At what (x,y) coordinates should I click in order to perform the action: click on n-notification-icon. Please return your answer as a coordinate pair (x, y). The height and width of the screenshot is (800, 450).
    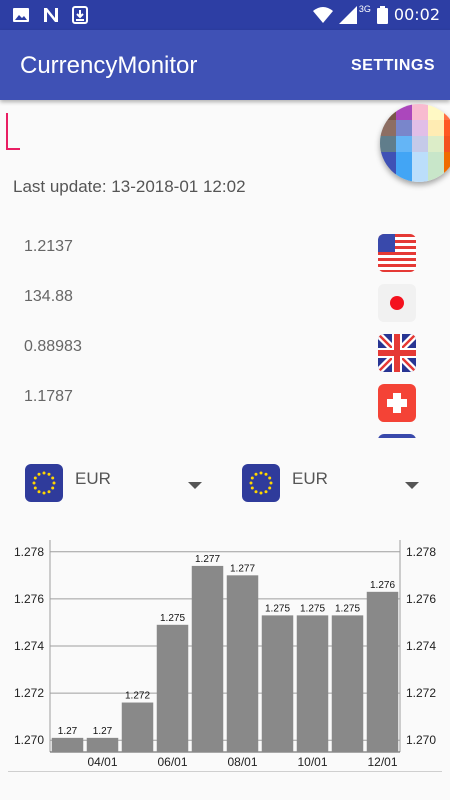
    Looking at the image, I should click on (51, 15).